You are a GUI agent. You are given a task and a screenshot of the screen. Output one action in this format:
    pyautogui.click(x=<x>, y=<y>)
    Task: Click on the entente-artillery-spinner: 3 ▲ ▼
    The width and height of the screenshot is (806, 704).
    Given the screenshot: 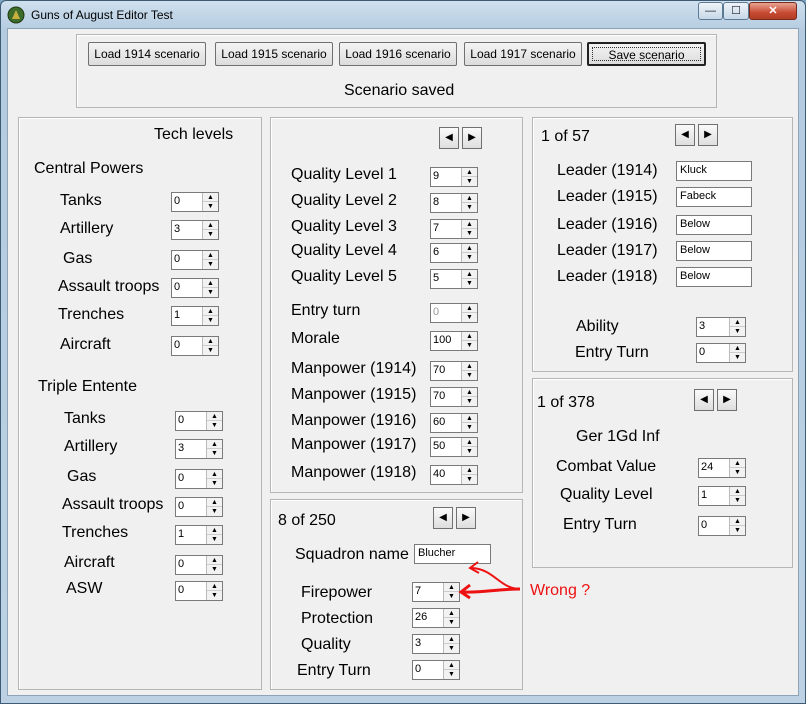 What is the action you would take?
    pyautogui.click(x=199, y=449)
    